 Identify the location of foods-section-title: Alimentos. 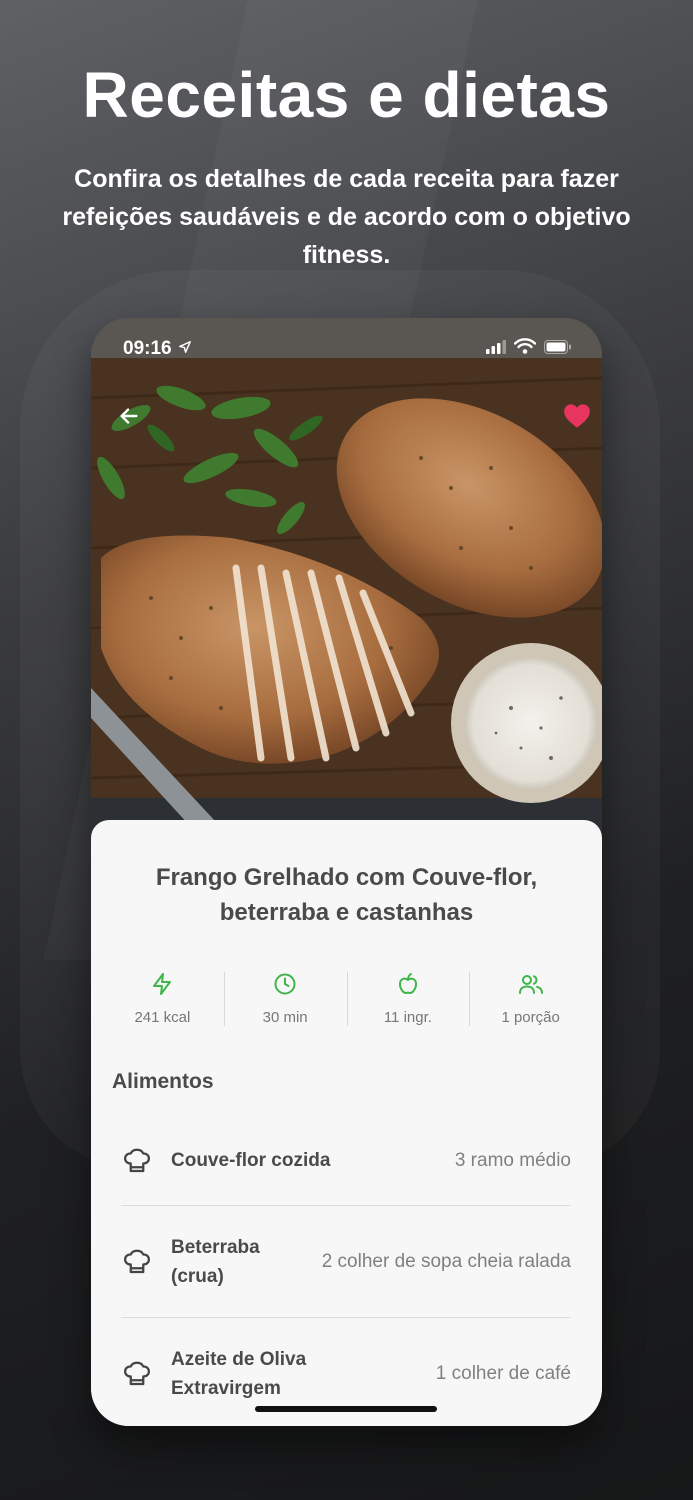
(163, 1081).